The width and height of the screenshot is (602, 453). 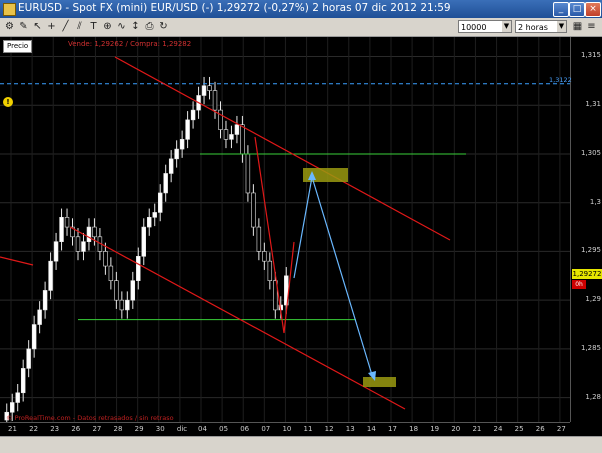 What do you see at coordinates (121, 26) in the screenshot?
I see `indicator-icon: ∿` at bounding box center [121, 26].